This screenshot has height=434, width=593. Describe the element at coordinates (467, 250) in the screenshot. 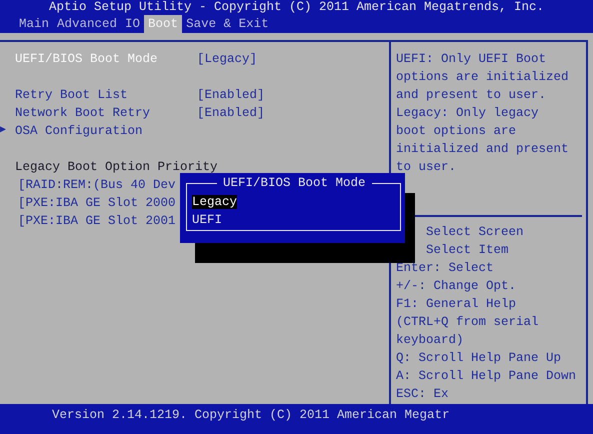

I see `key-hint: Select Item` at that location.